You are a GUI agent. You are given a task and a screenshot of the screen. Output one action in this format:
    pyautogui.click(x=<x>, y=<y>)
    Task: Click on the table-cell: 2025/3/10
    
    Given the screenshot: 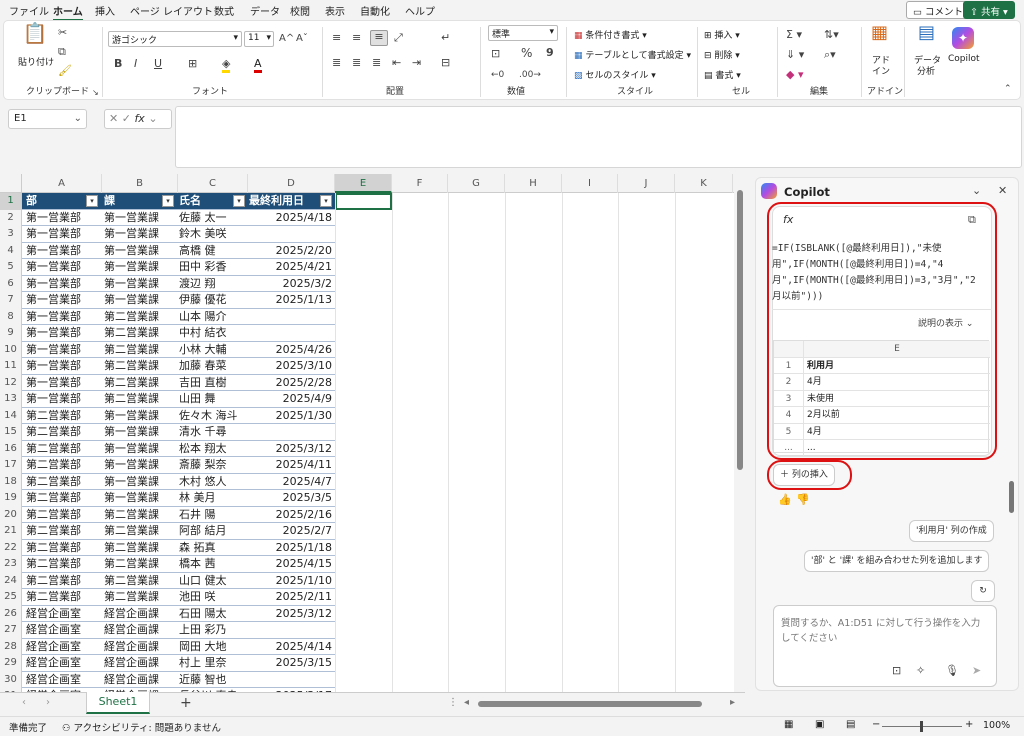 What is the action you would take?
    pyautogui.click(x=290, y=366)
    